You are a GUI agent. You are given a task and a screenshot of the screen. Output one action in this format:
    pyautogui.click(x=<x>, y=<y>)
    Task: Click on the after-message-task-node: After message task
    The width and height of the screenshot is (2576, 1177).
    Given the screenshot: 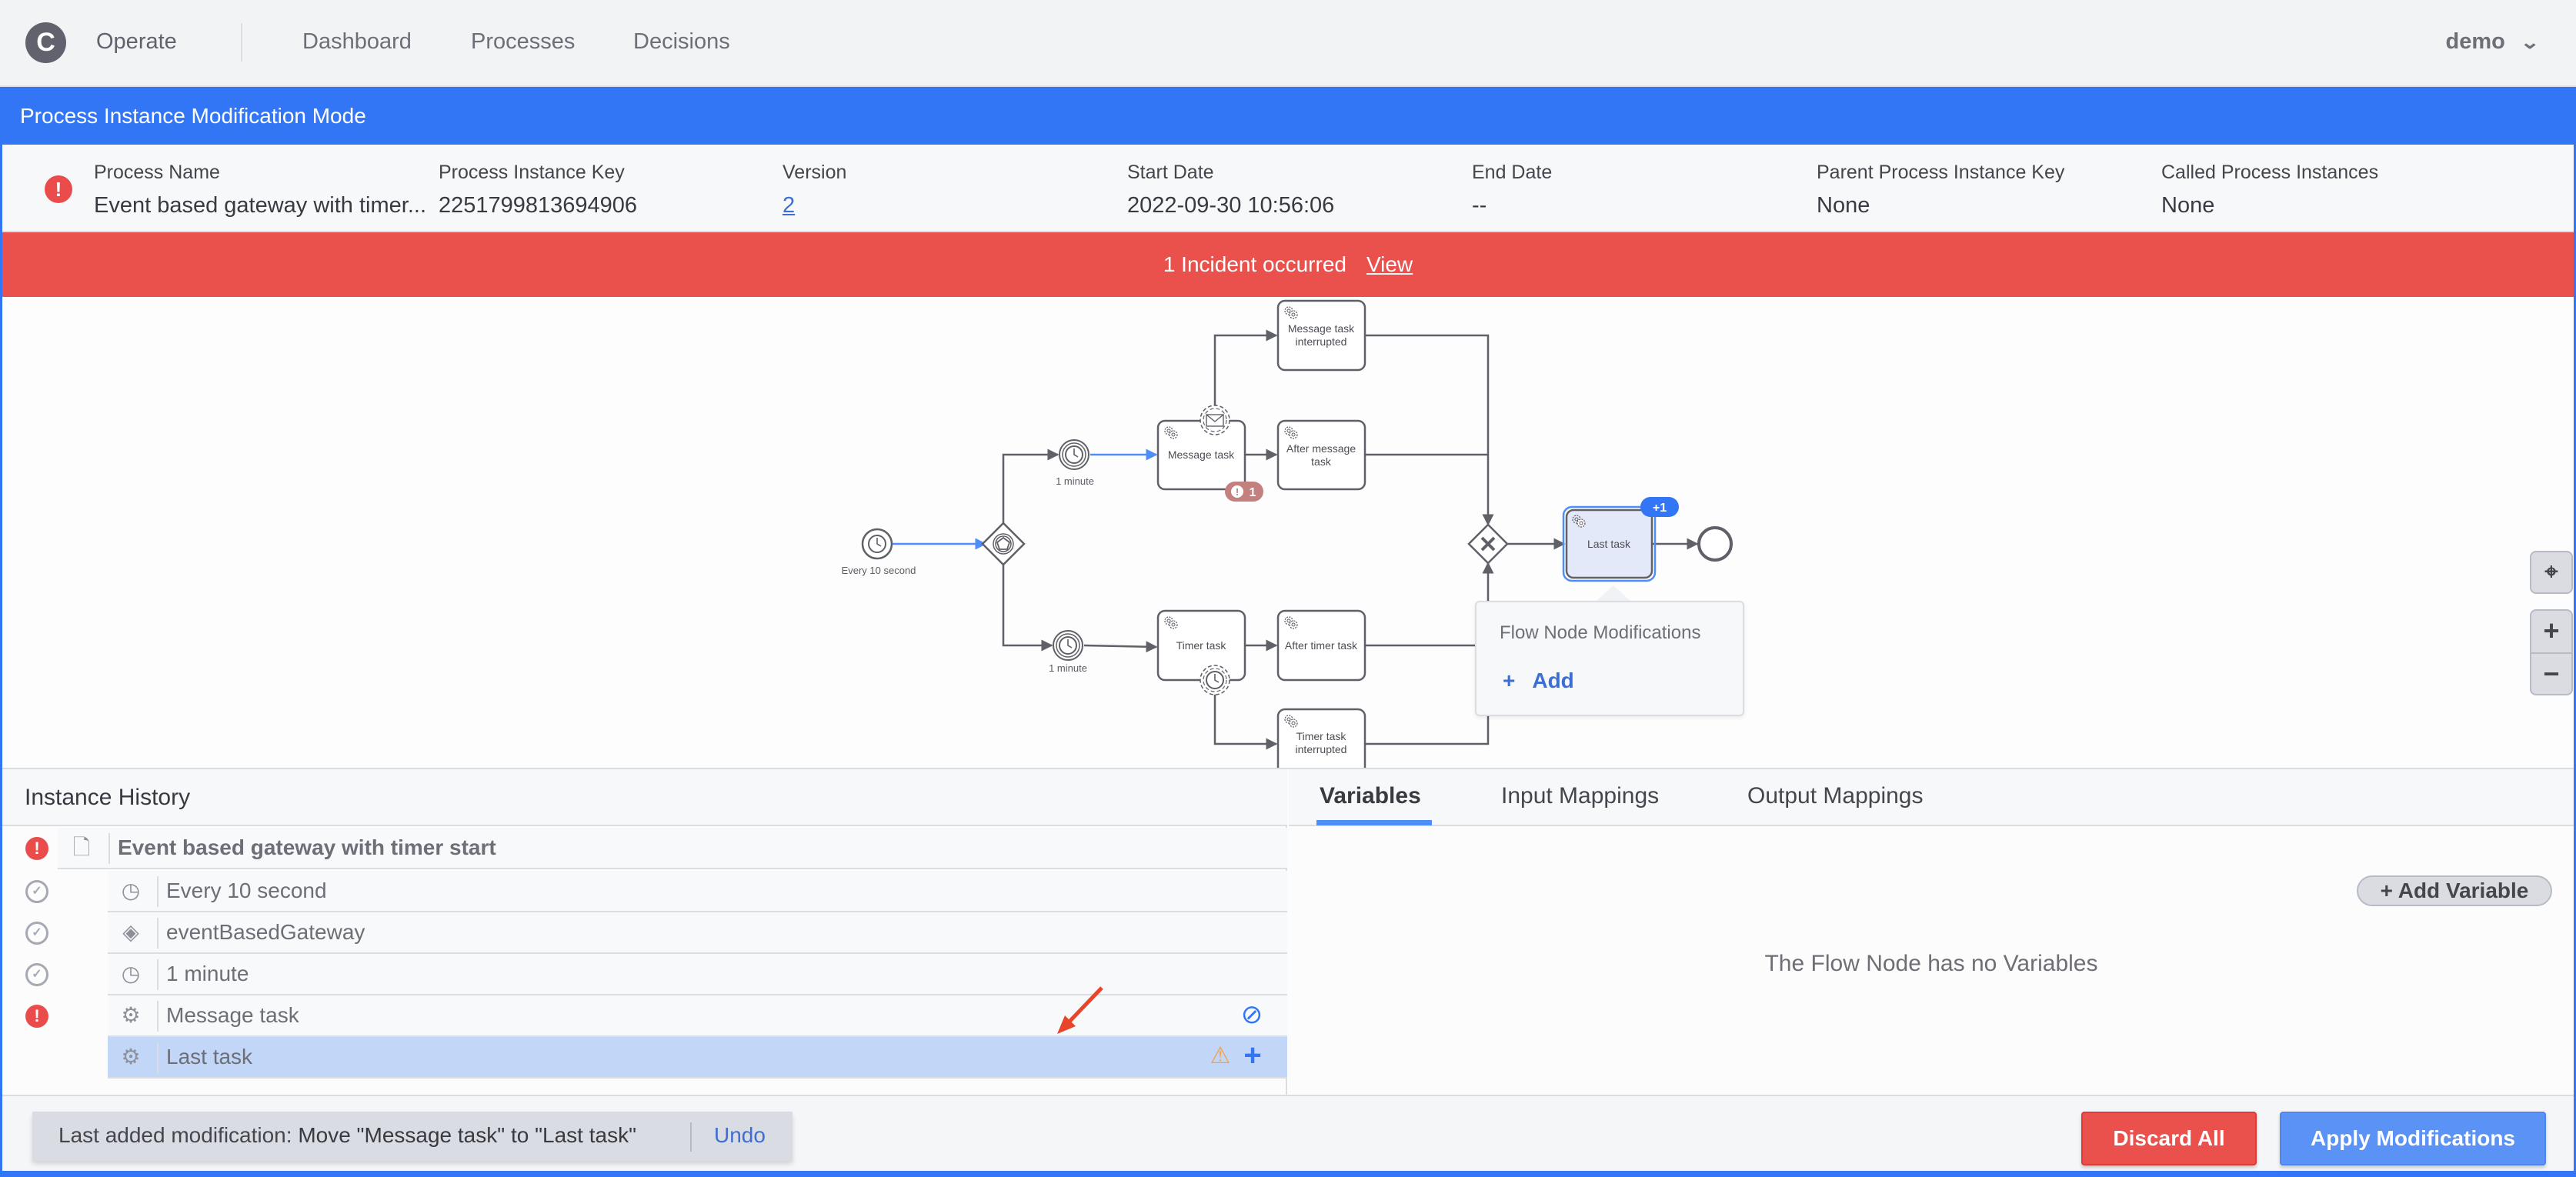 What is the action you would take?
    pyautogui.click(x=1321, y=455)
    